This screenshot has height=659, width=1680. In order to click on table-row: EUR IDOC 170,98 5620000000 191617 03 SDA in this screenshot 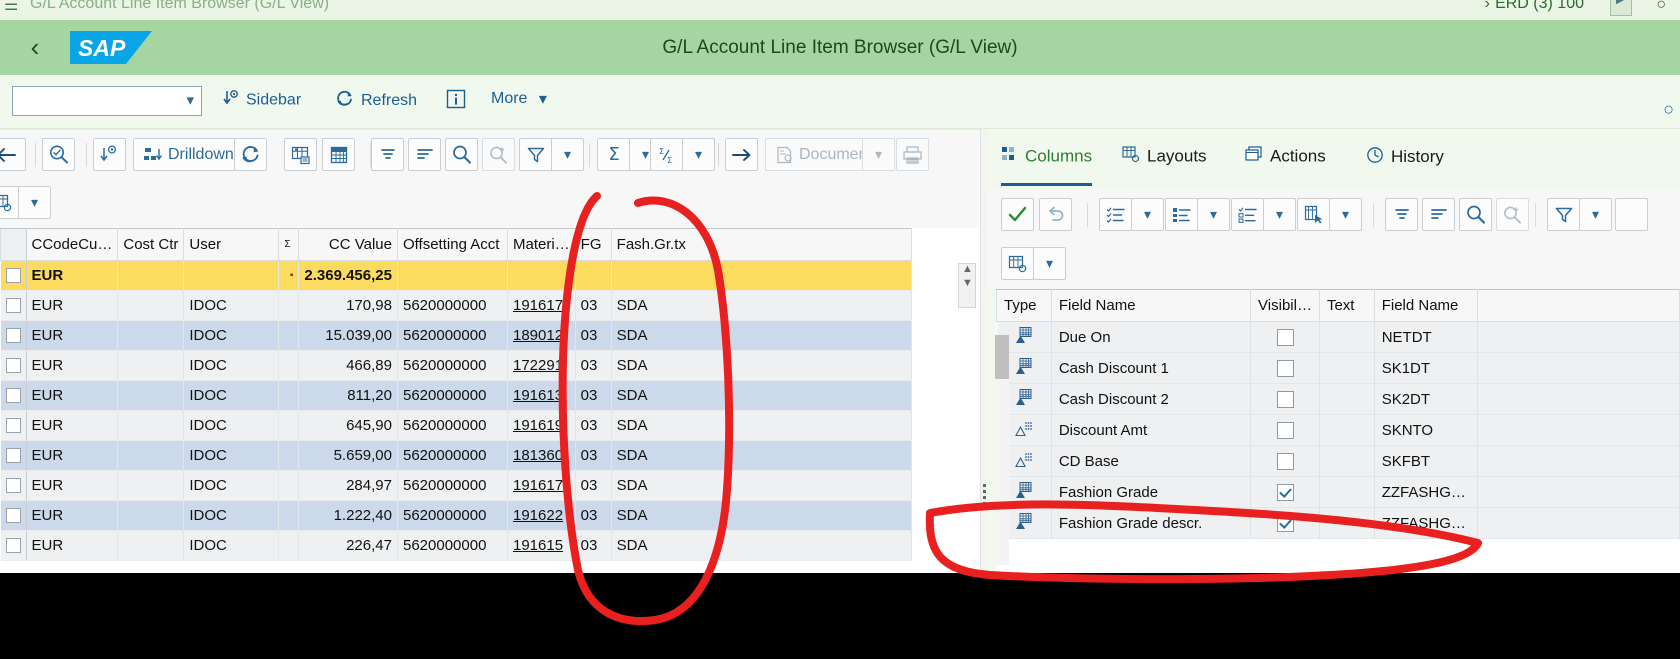, I will do `click(456, 305)`.